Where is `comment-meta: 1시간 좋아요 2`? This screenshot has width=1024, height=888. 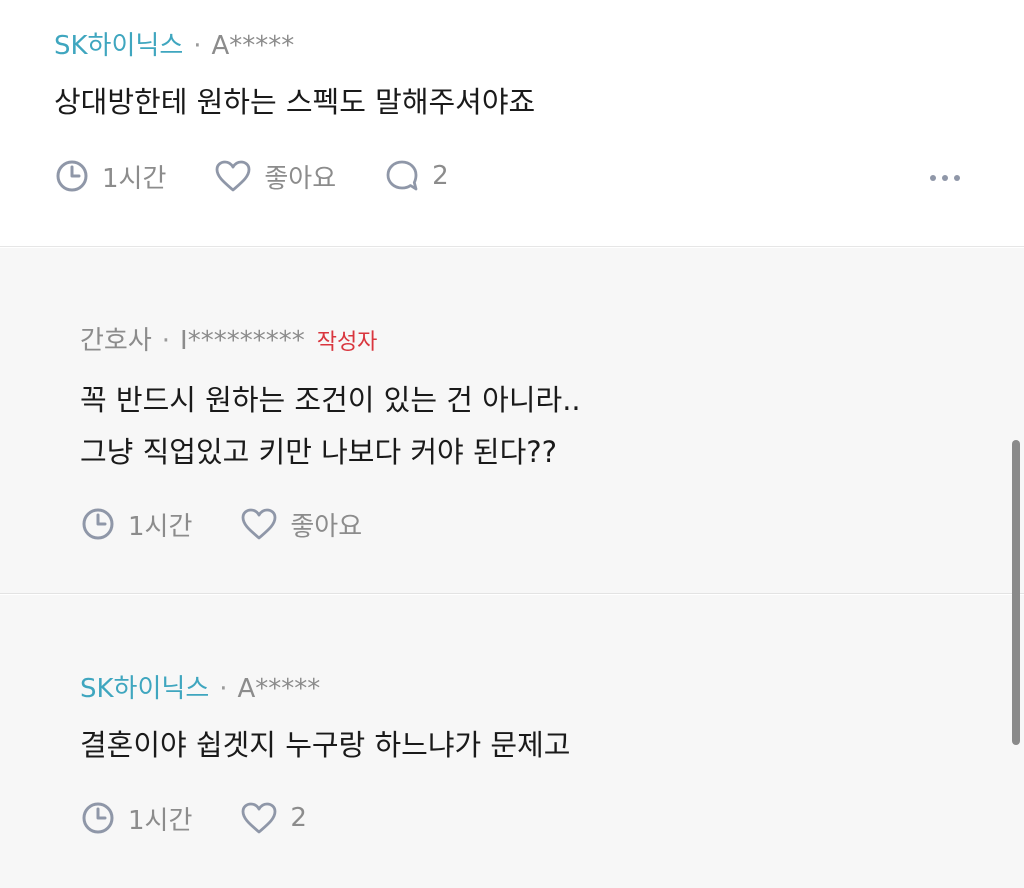 comment-meta: 1시간 좋아요 2 is located at coordinates (275, 176).